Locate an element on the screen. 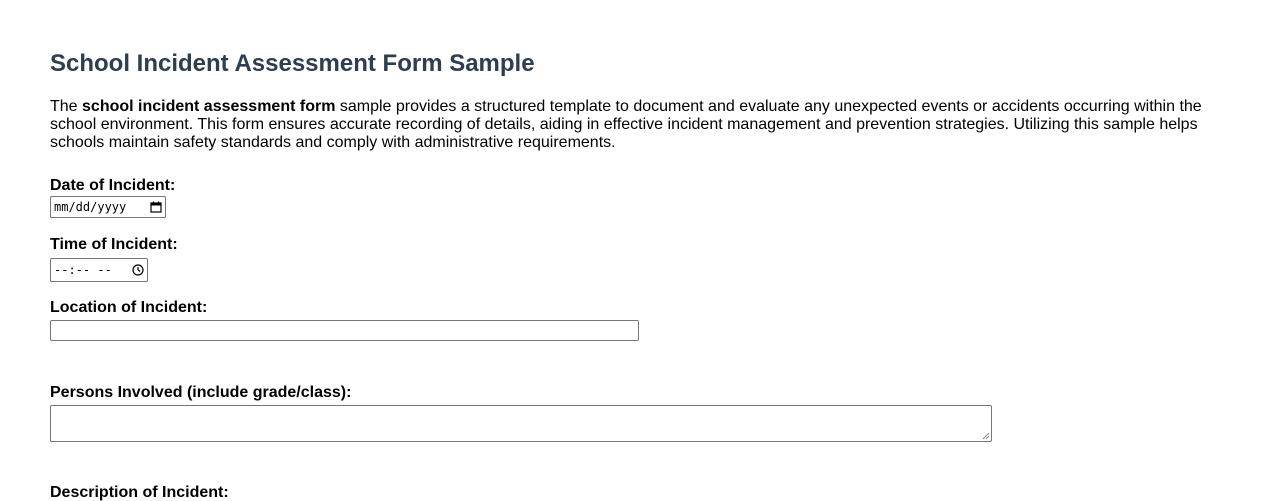 This screenshot has width=1278, height=501. intro-prefix: The is located at coordinates (66, 106).